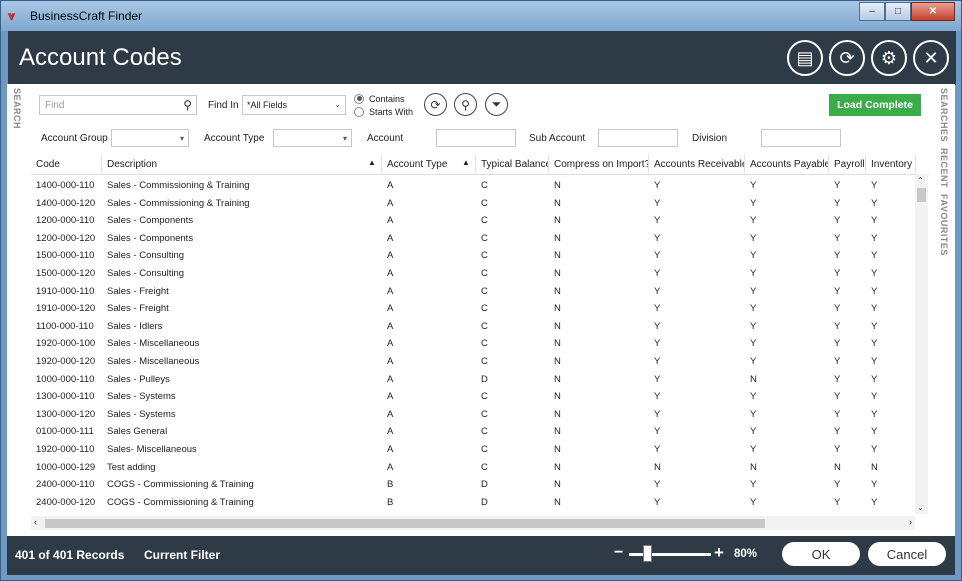 The width and height of the screenshot is (962, 581). What do you see at coordinates (599, 164) in the screenshot?
I see `column-header: Compress on Import?` at bounding box center [599, 164].